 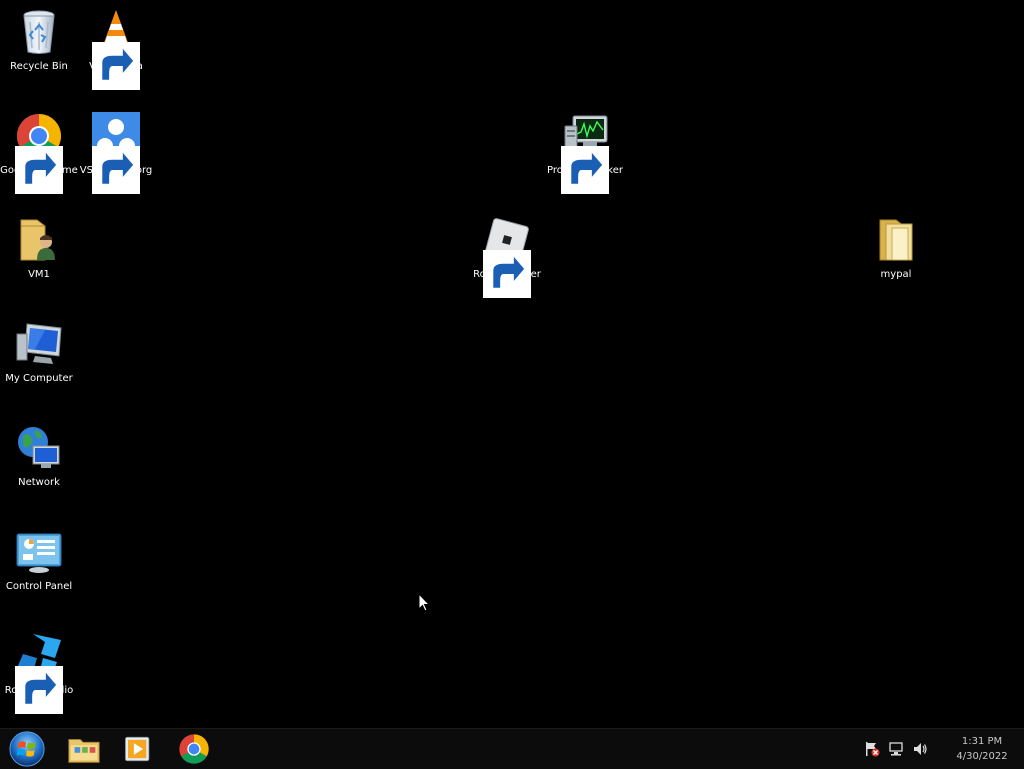 I want to click on folder-icon, so click(x=896, y=240).